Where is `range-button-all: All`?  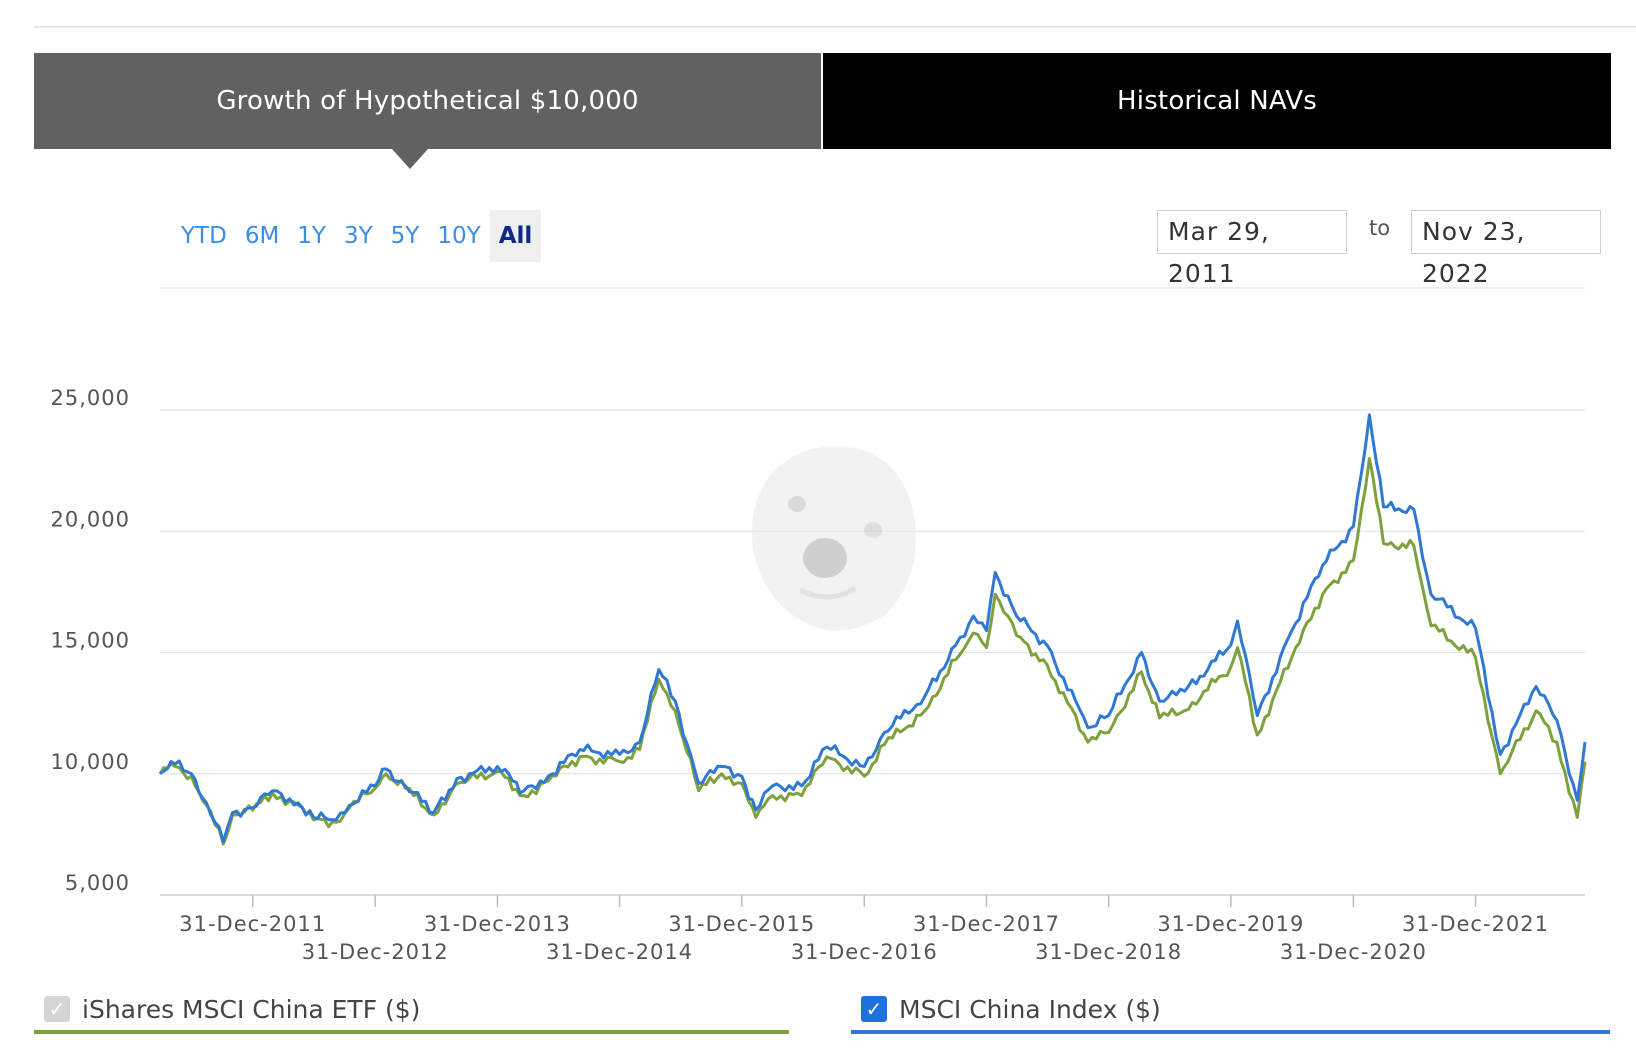
range-button-all: All is located at coordinates (515, 236).